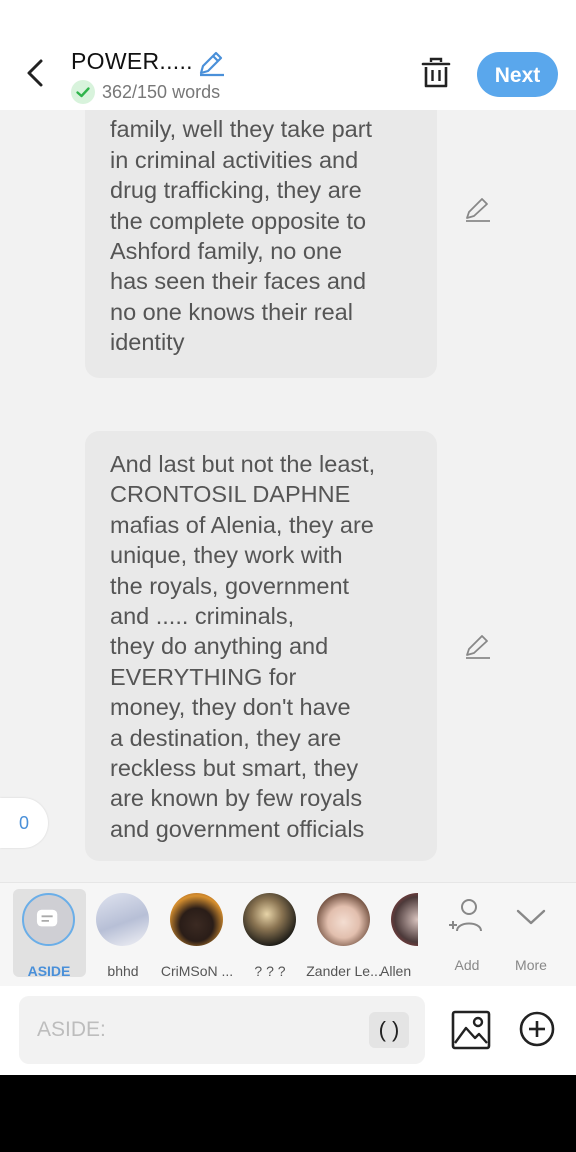  I want to click on input-placeholder: ASIDE:, so click(71, 1029).